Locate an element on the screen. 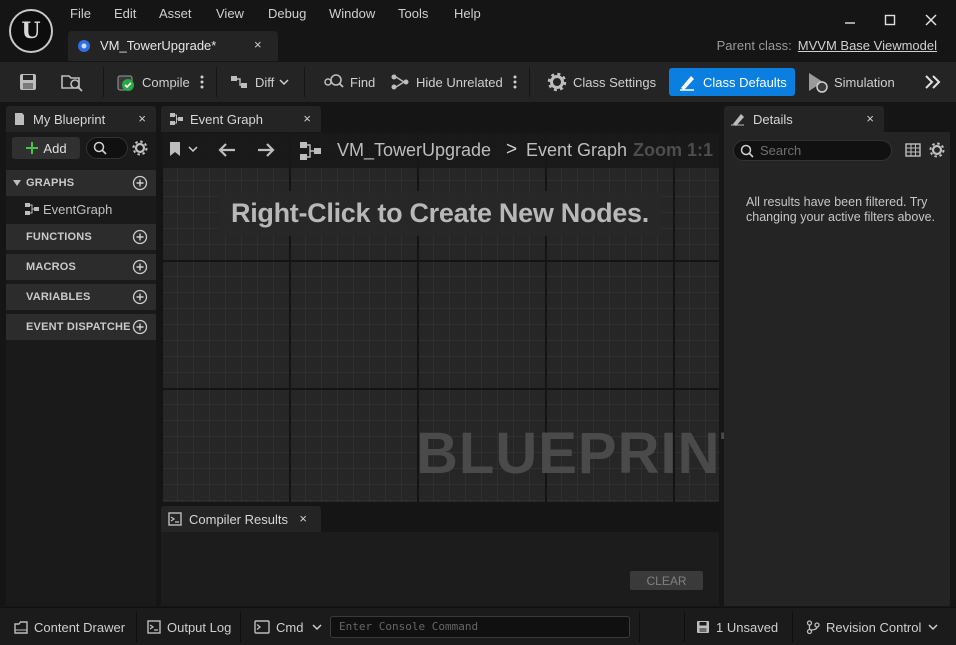 The width and height of the screenshot is (956, 645). tab-compiler-results: Compiler Results × is located at coordinates (241, 519).